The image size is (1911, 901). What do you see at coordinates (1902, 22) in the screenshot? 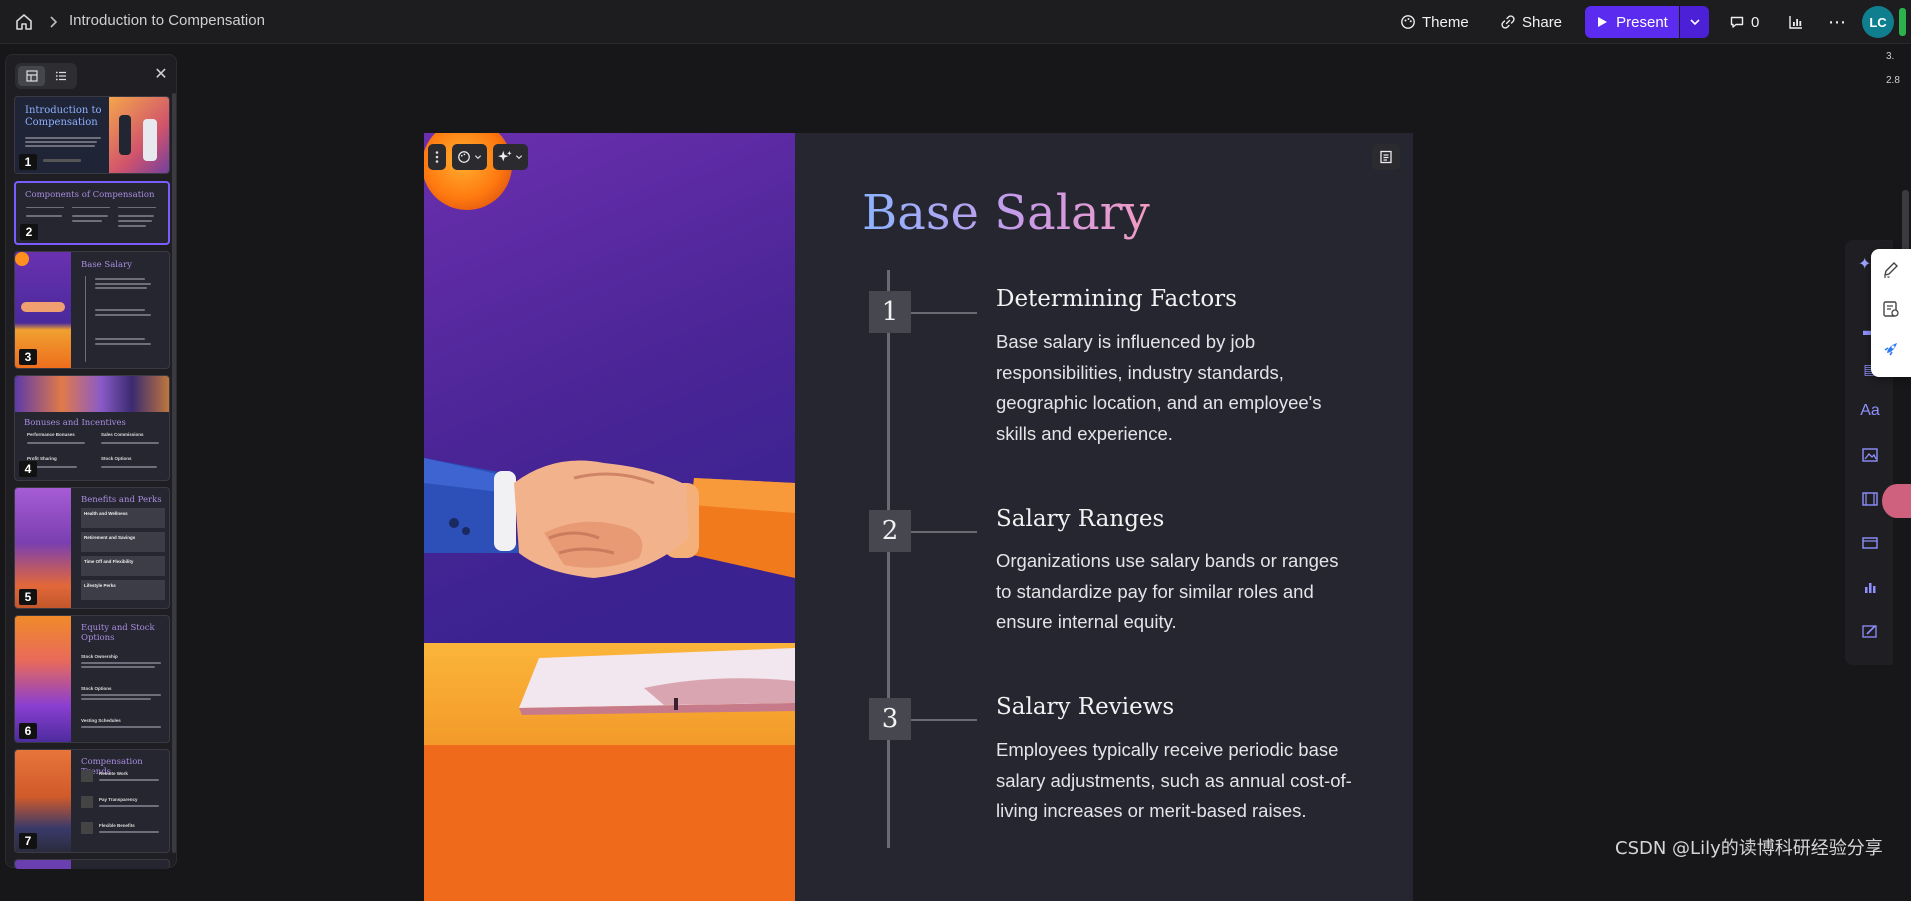
I see `status-indicator` at bounding box center [1902, 22].